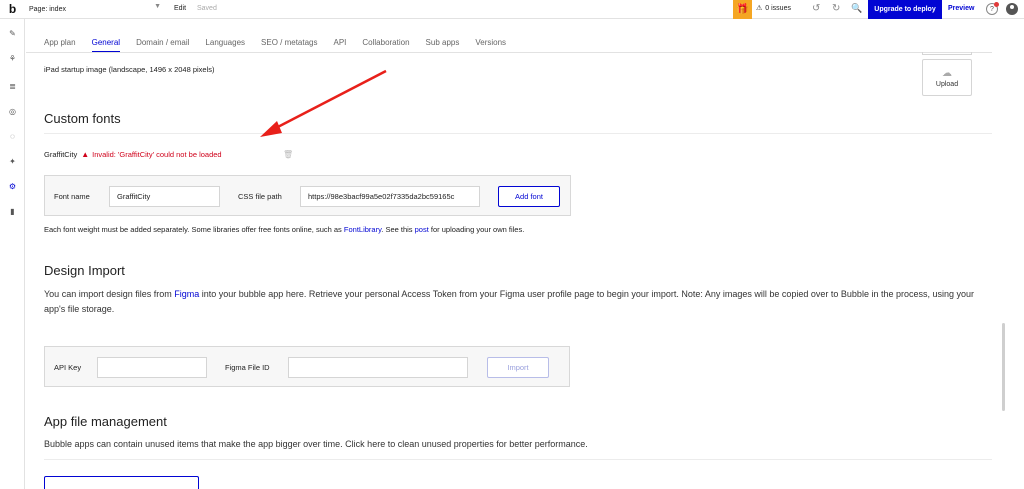 The width and height of the screenshot is (1024, 489). I want to click on css-file-path-input: https://98e3bacf99a5e02f7335da2bc59165c, so click(390, 196).